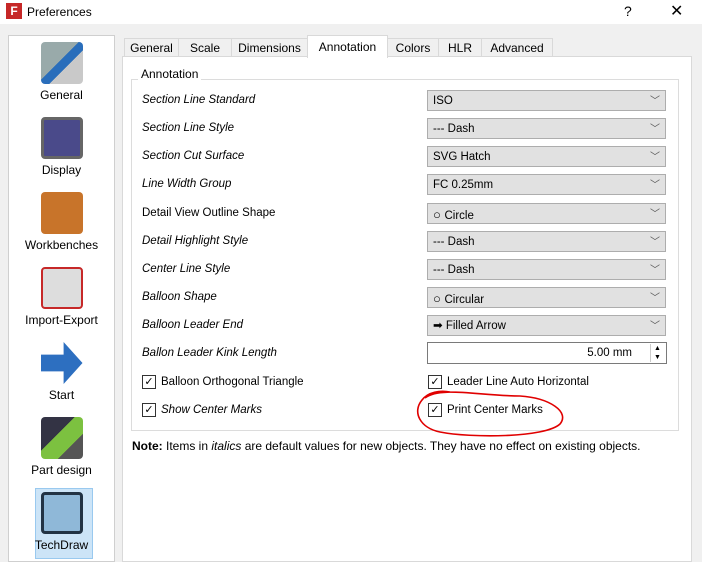 The image size is (702, 562). Describe the element at coordinates (226, 446) in the screenshot. I see `note-italic: italics` at that location.